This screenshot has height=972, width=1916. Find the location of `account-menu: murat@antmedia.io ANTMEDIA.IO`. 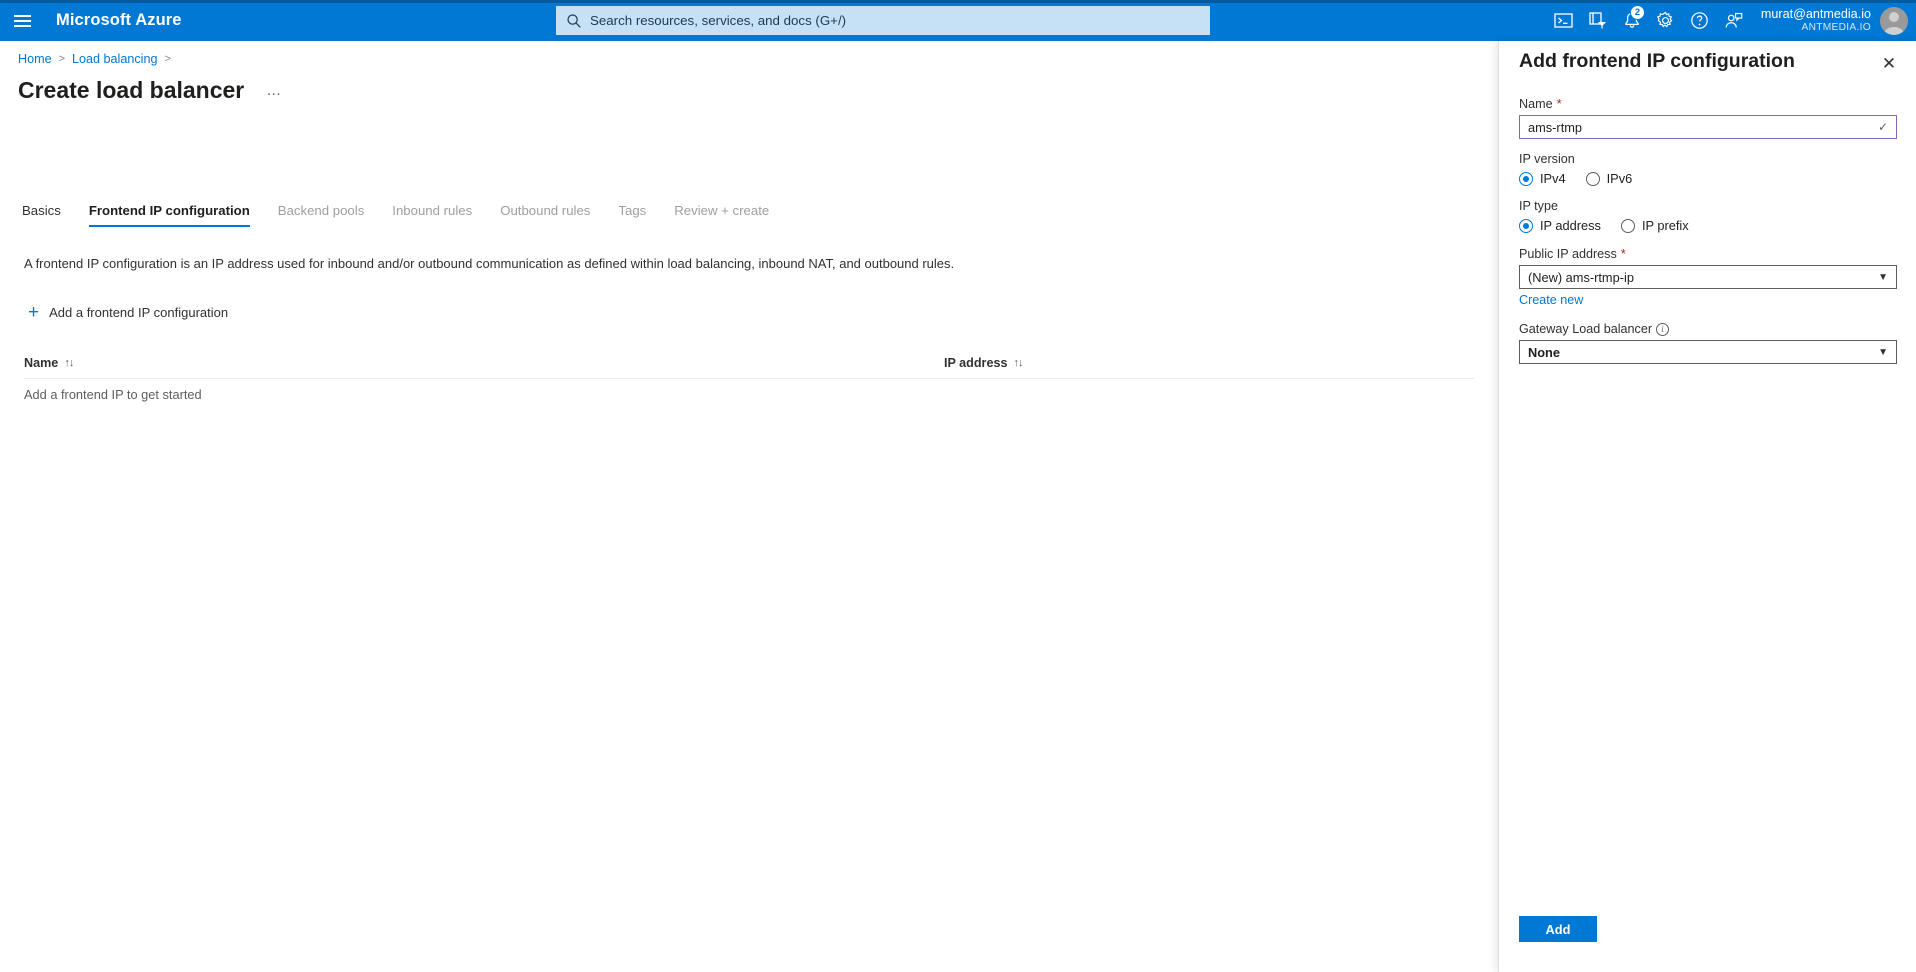

account-menu: murat@antmedia.io ANTMEDIA.IO is located at coordinates (1834, 20).